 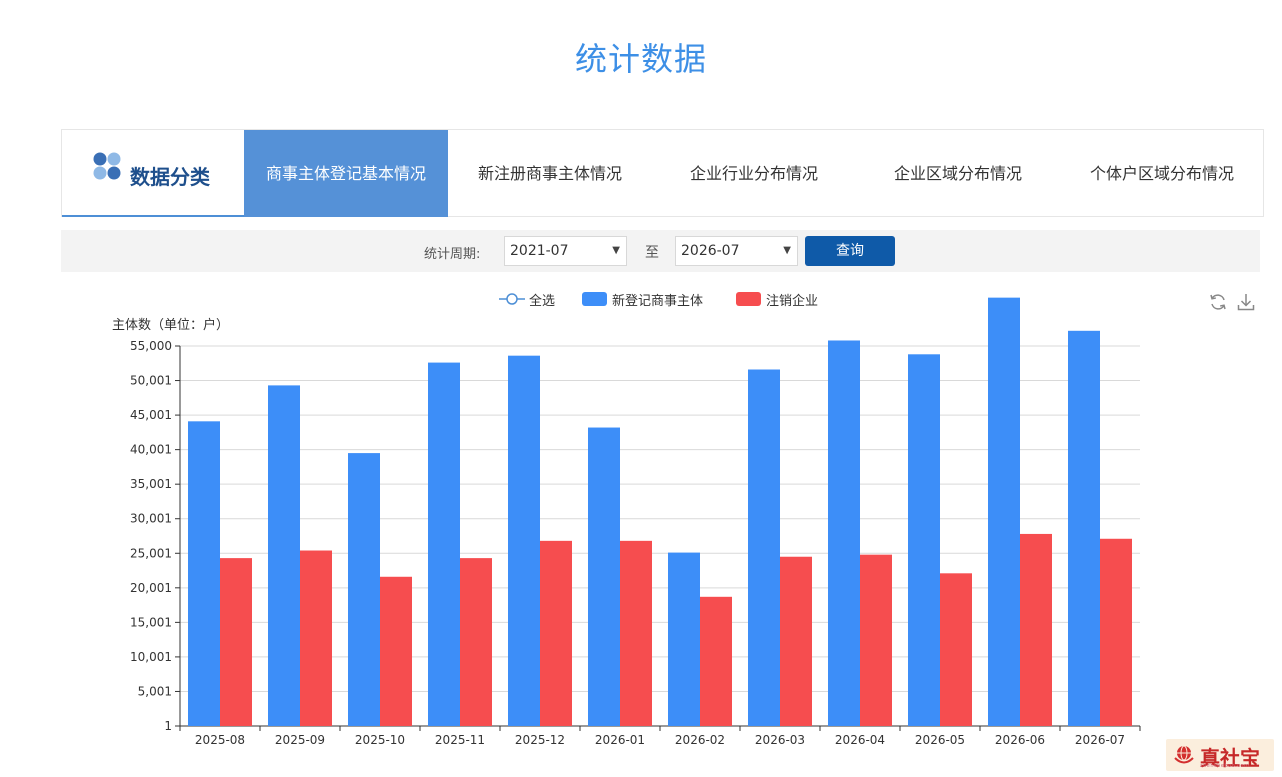 I want to click on x-tick-label: 2026-07, so click(x=1100, y=740).